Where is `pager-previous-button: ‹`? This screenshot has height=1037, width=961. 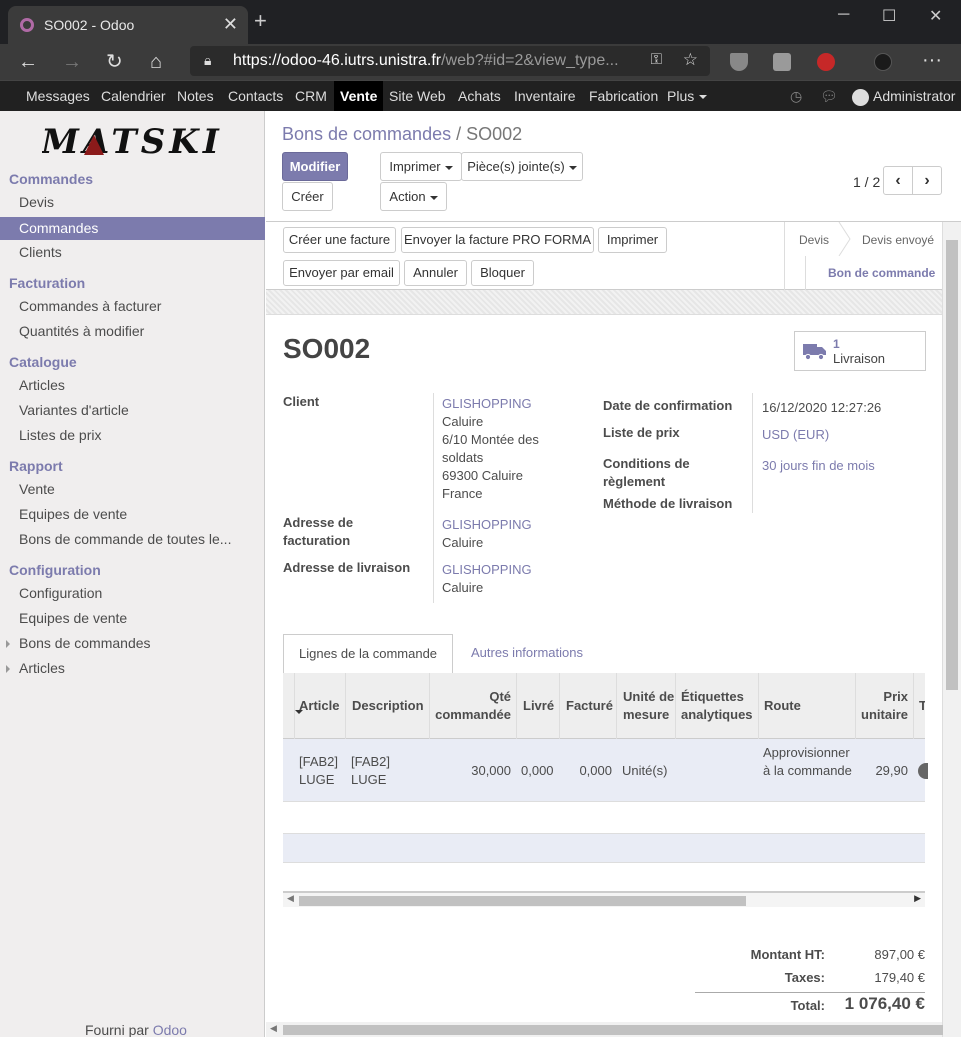
pager-previous-button: ‹ is located at coordinates (898, 180).